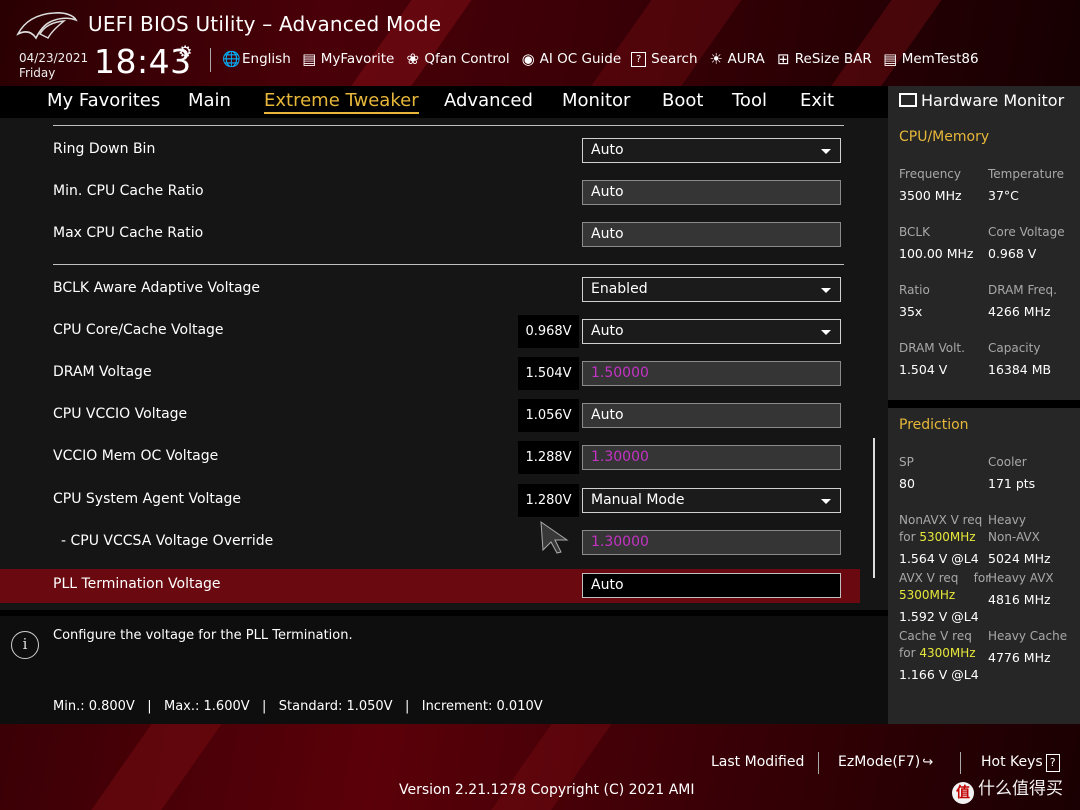  I want to click on section-divider, so click(448, 264).